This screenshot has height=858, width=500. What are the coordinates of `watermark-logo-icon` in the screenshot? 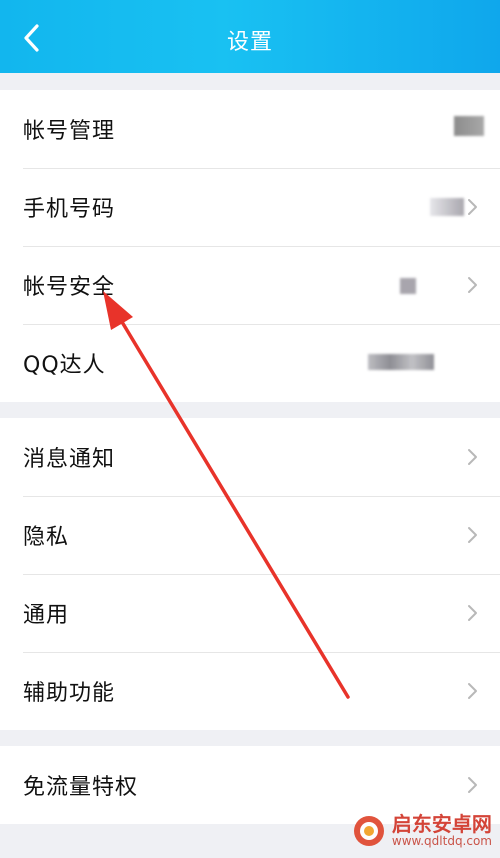 It's located at (368, 831).